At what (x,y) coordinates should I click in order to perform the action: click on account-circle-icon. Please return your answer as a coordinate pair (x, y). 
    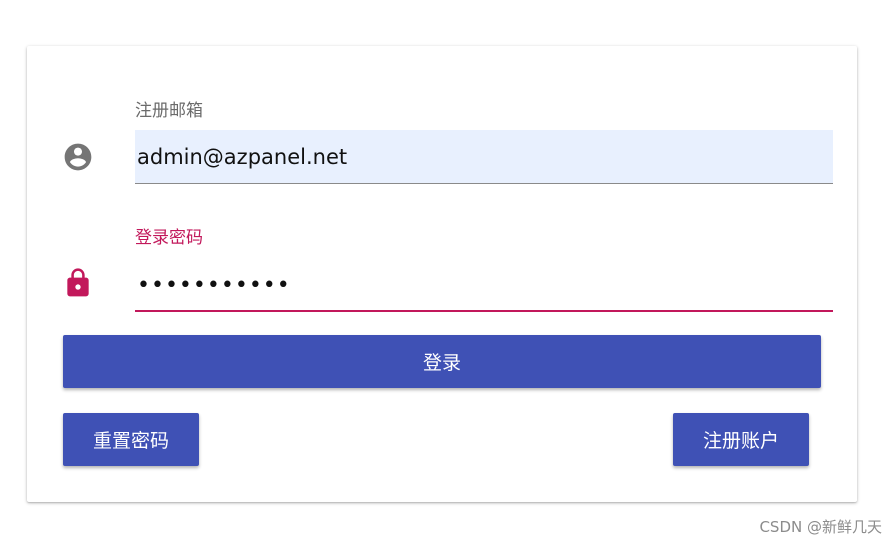
    Looking at the image, I should click on (78, 157).